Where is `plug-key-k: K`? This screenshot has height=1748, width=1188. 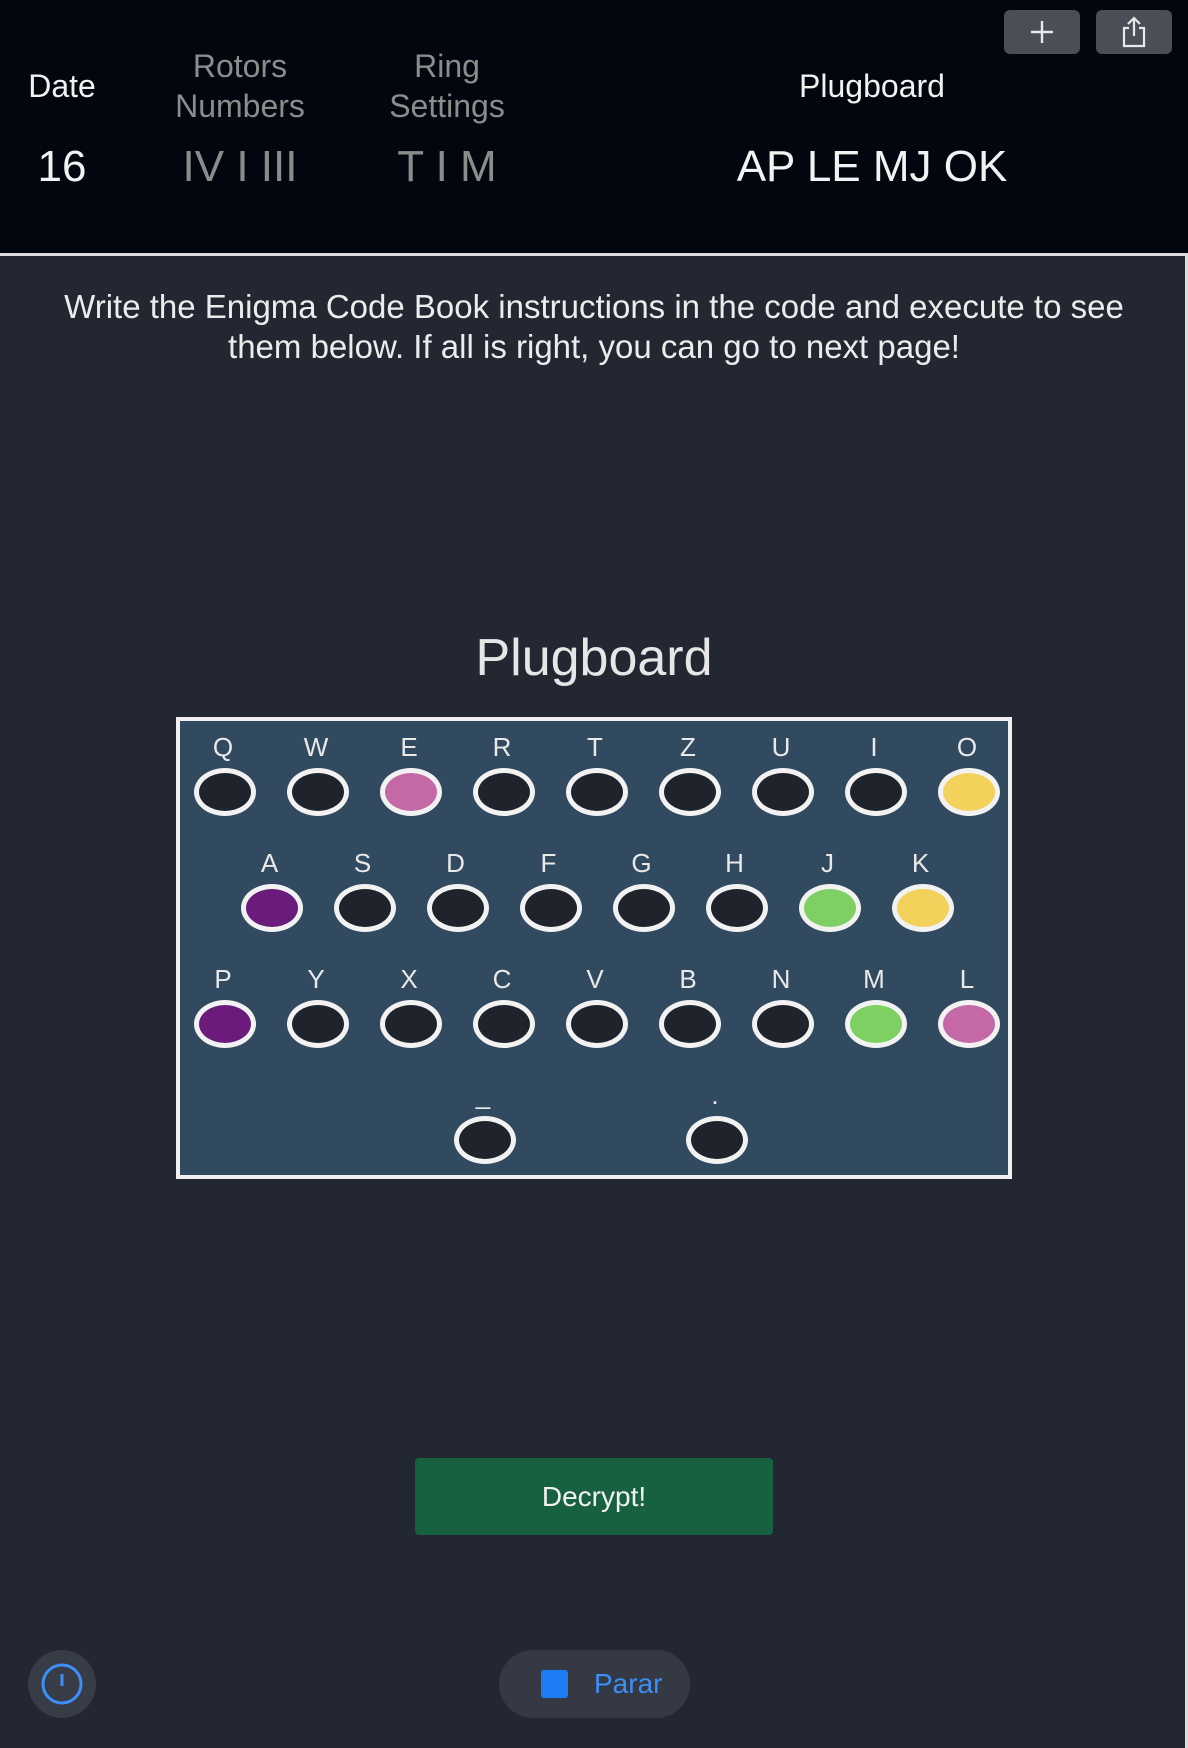
plug-key-k: K is located at coordinates (921, 890).